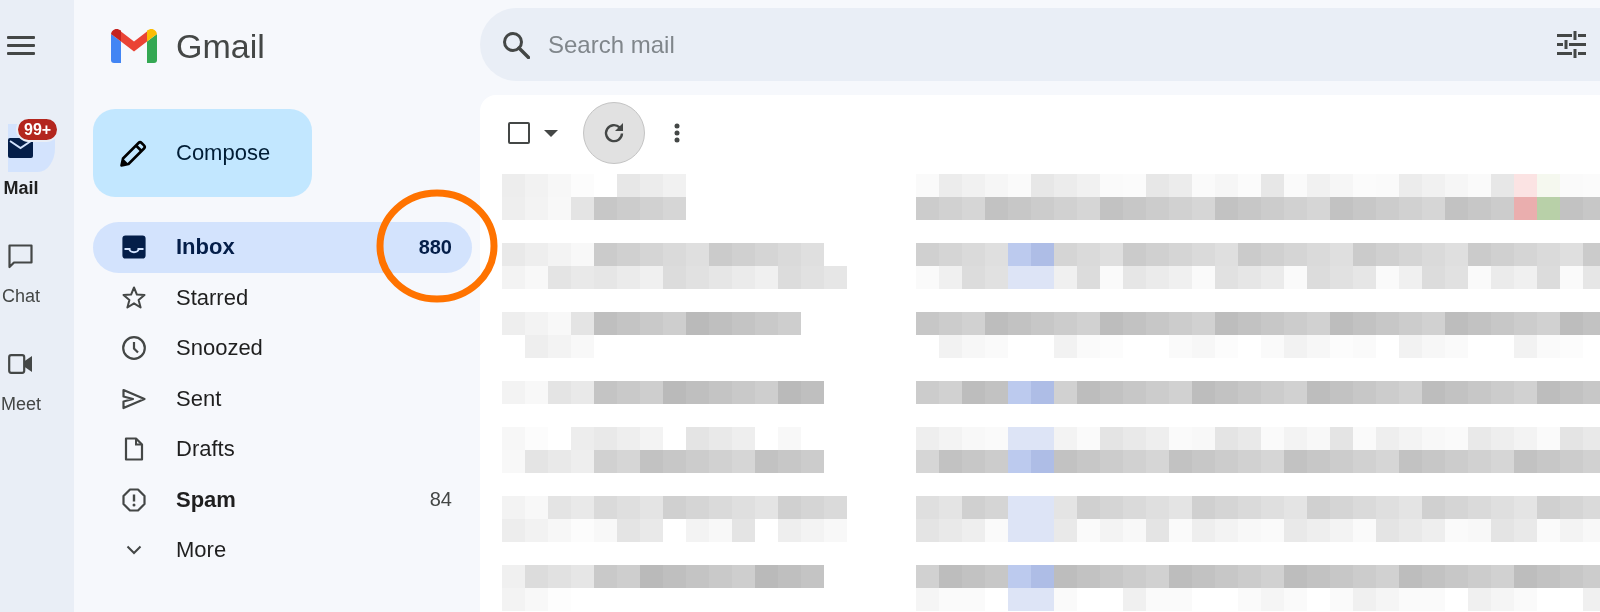 The width and height of the screenshot is (1600, 612). What do you see at coordinates (134, 297) in the screenshot?
I see `star-icon` at bounding box center [134, 297].